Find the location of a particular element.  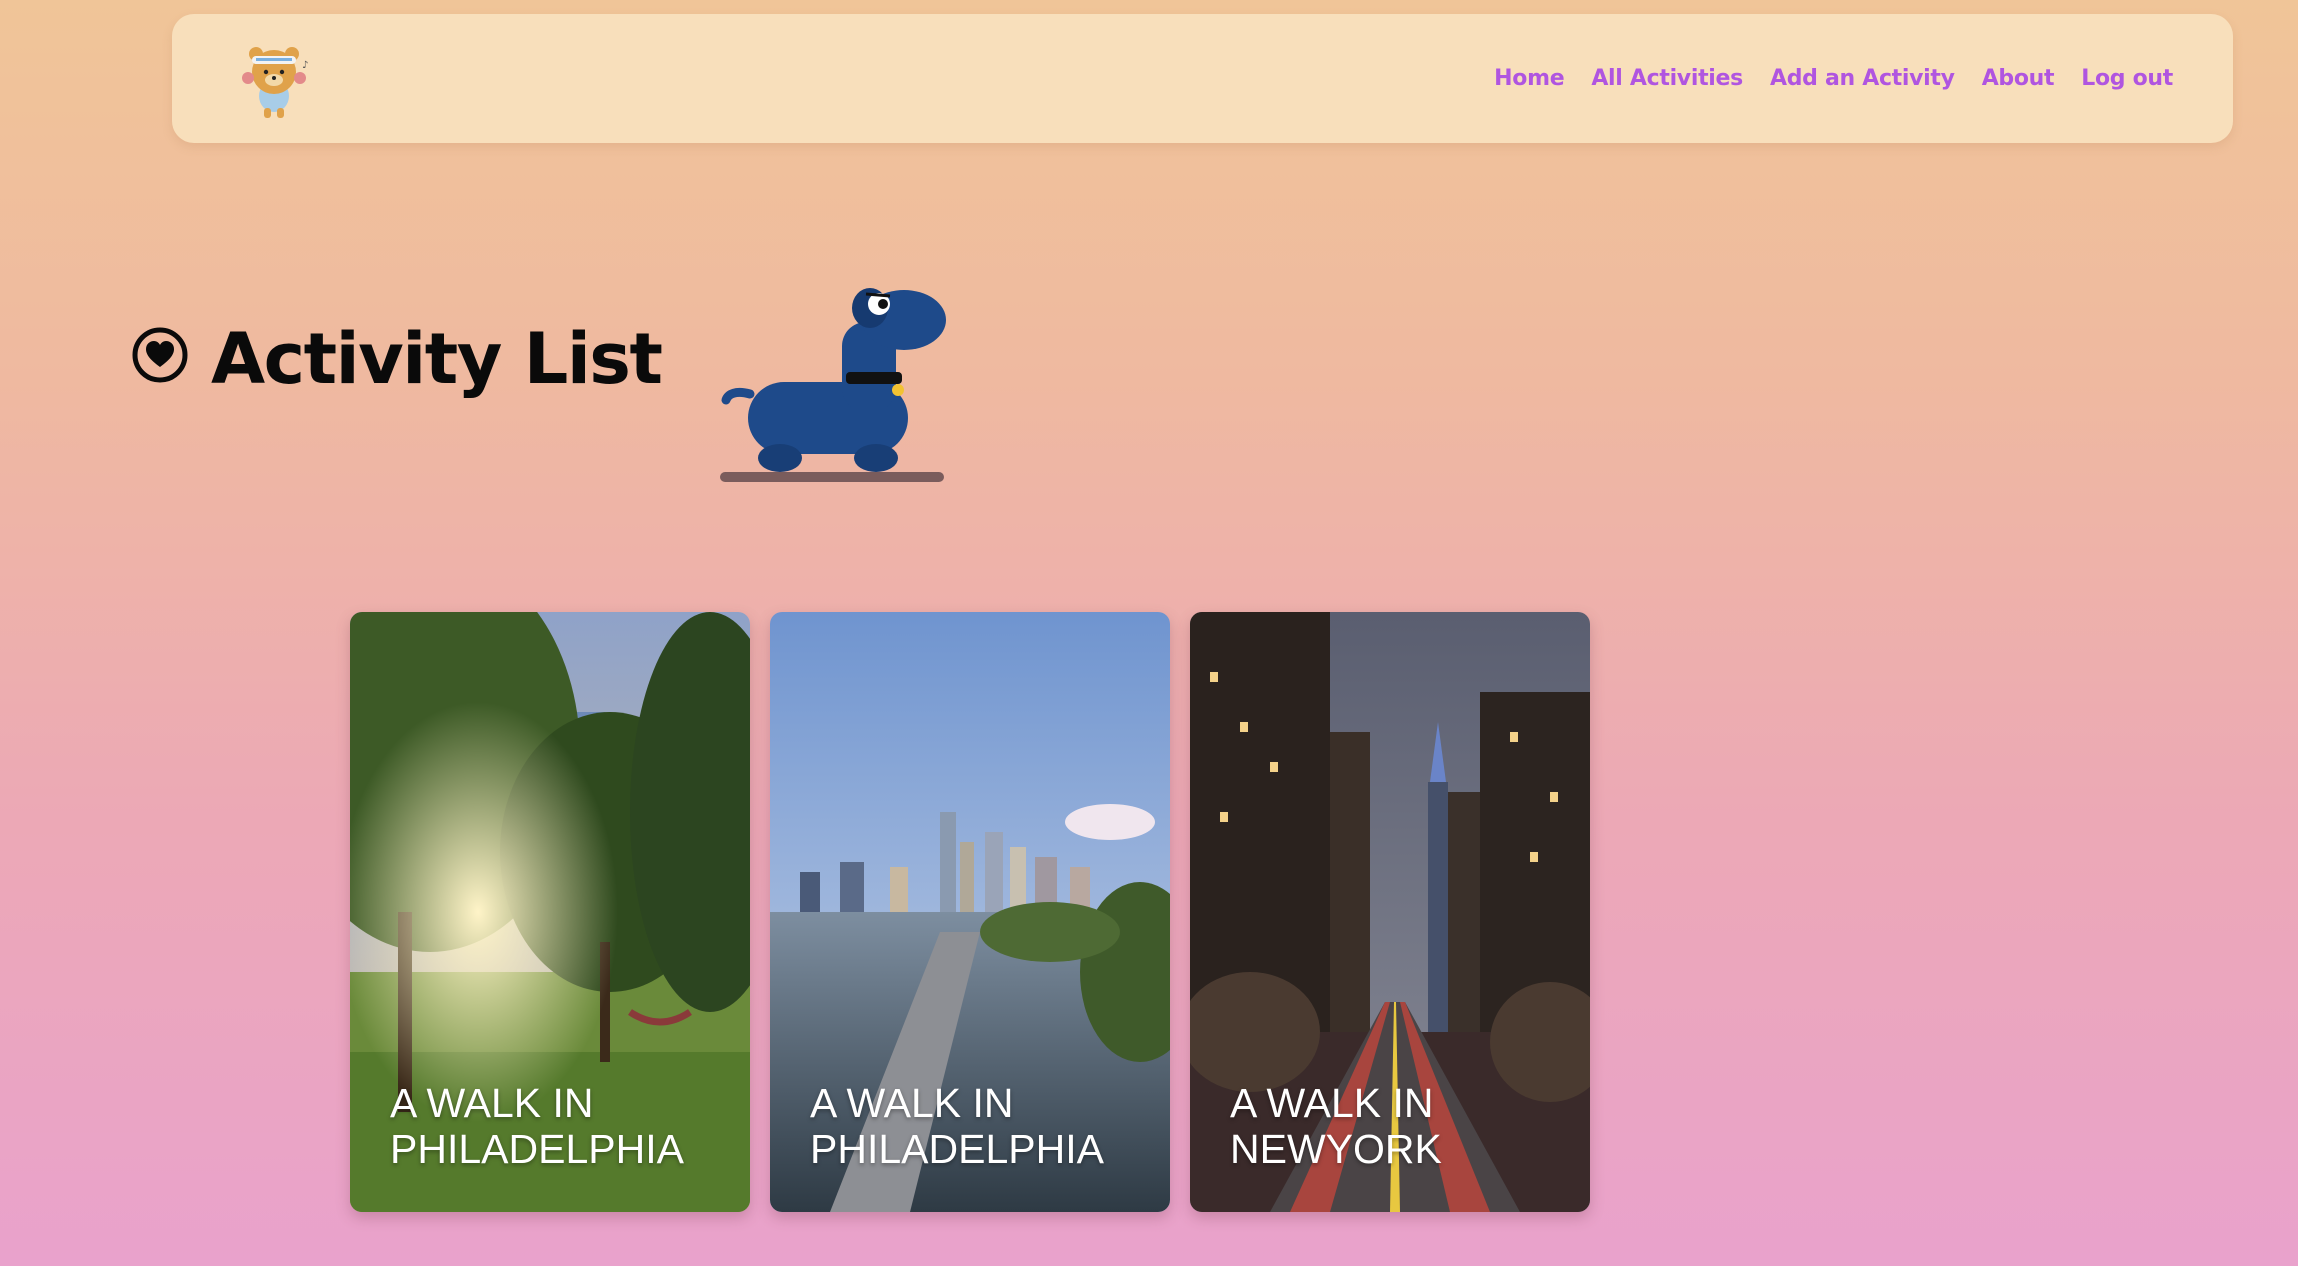

nav-link-add-activity: Add an Activity is located at coordinates (1862, 78).